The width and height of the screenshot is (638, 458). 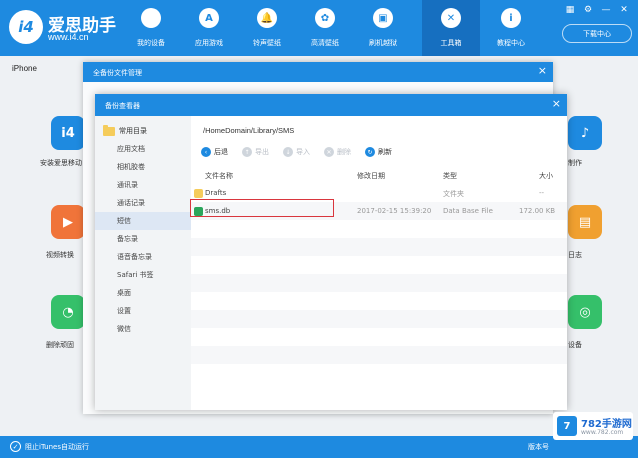 I want to click on export-button: ↑ 导出, so click(x=255, y=152).